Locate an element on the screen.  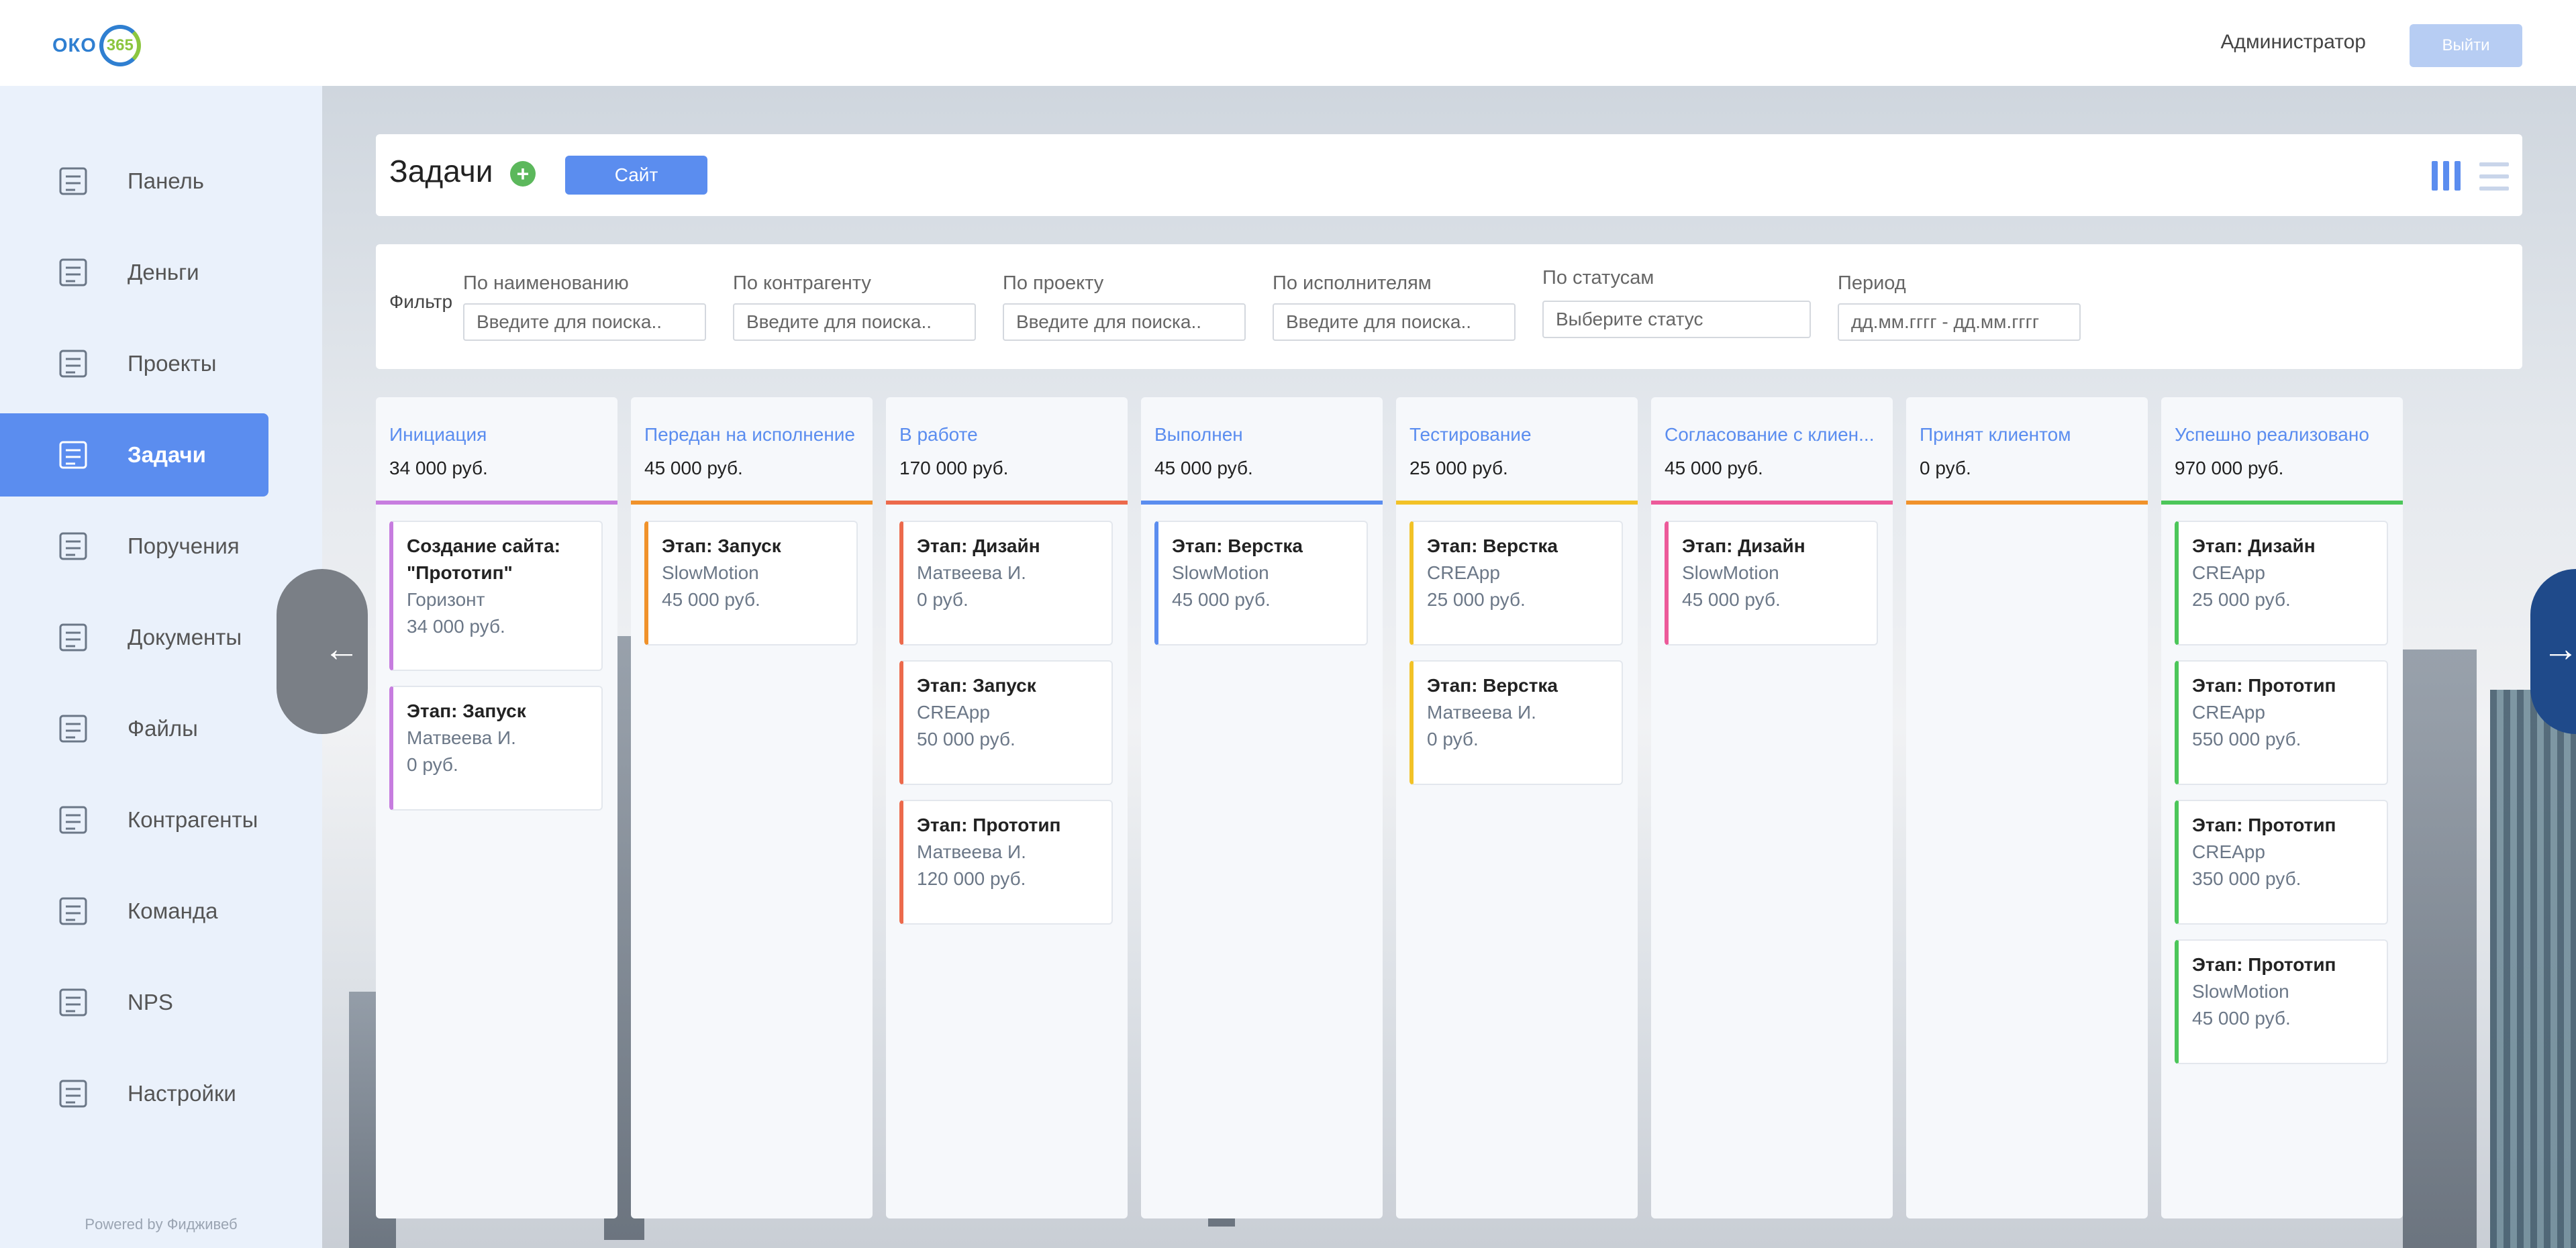
user-name: Администратор is located at coordinates (2293, 42).